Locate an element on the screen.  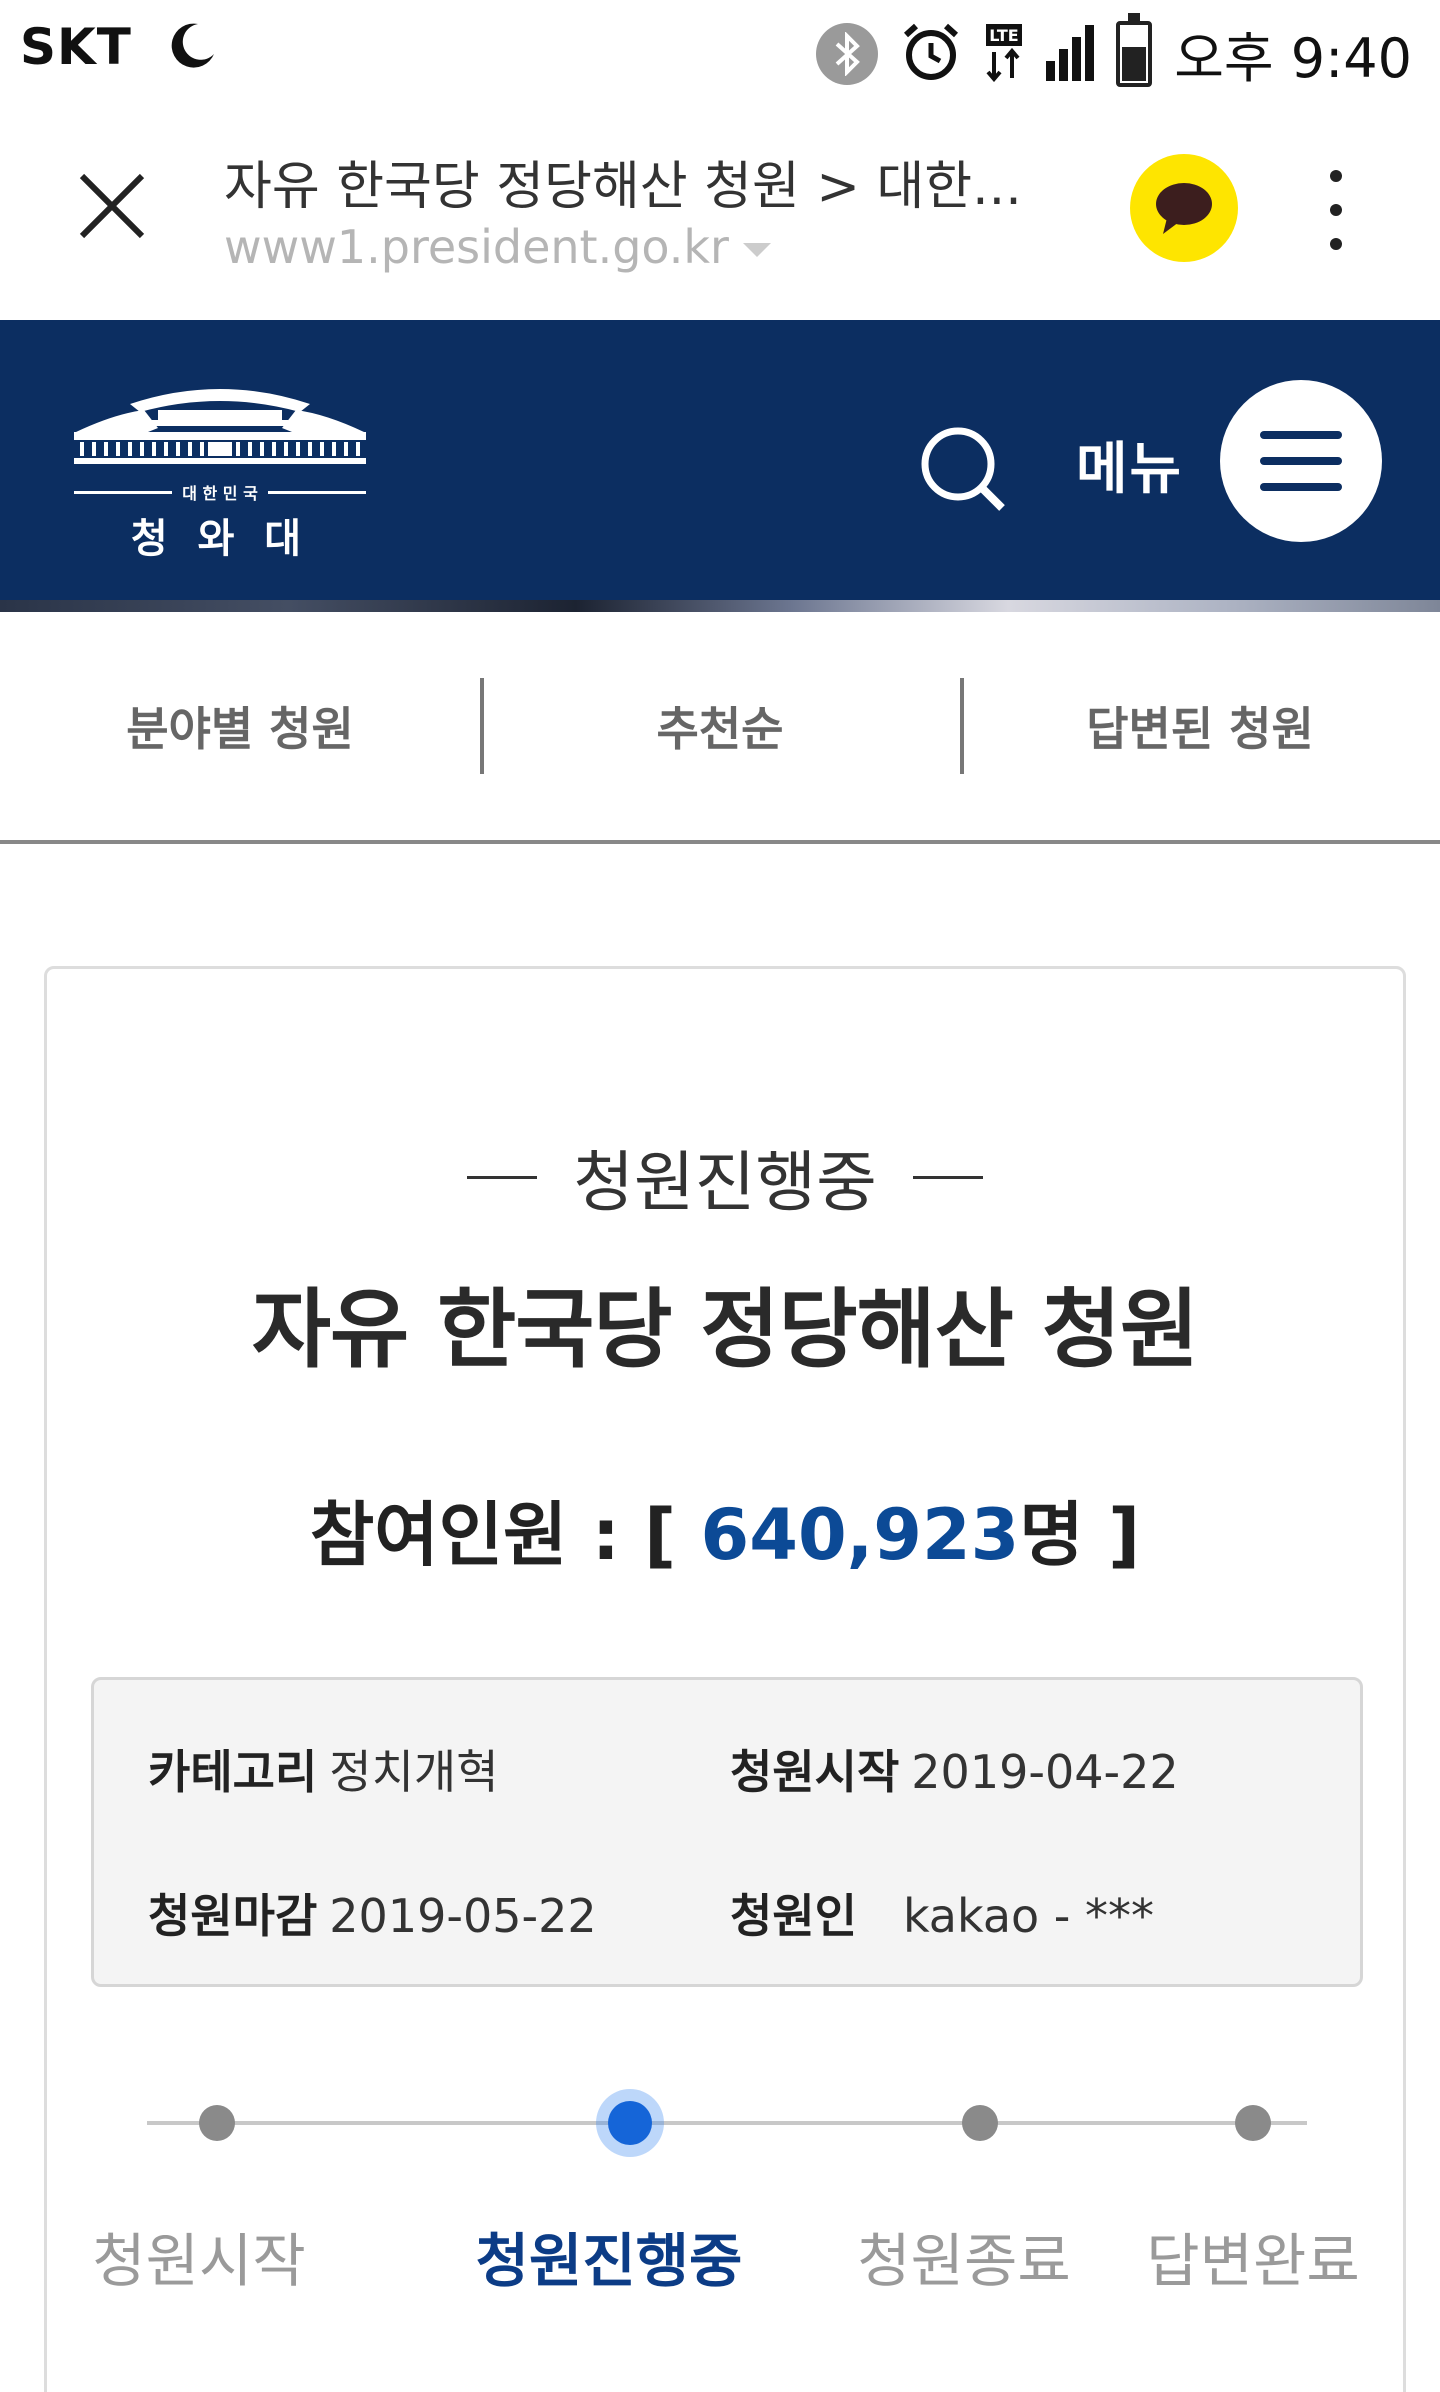
speech-bubble-icon is located at coordinates (1184, 208).